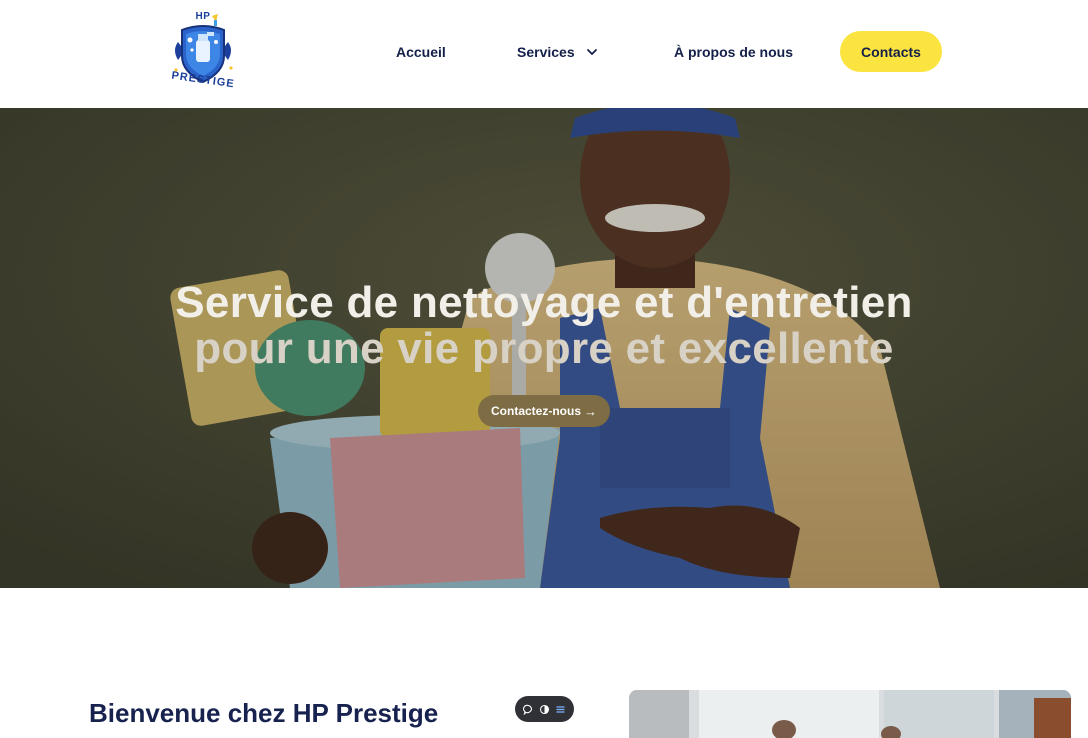 The width and height of the screenshot is (1088, 738). I want to click on toggle-icon, so click(545, 709).